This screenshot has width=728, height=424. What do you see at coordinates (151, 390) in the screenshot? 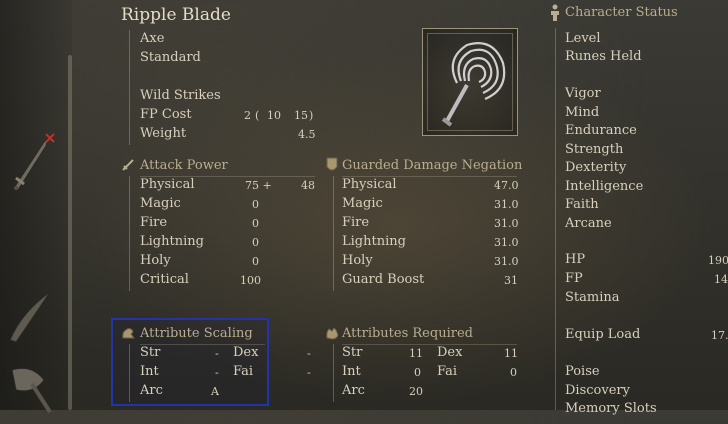
I see `scaling-arc-label: Arc` at bounding box center [151, 390].